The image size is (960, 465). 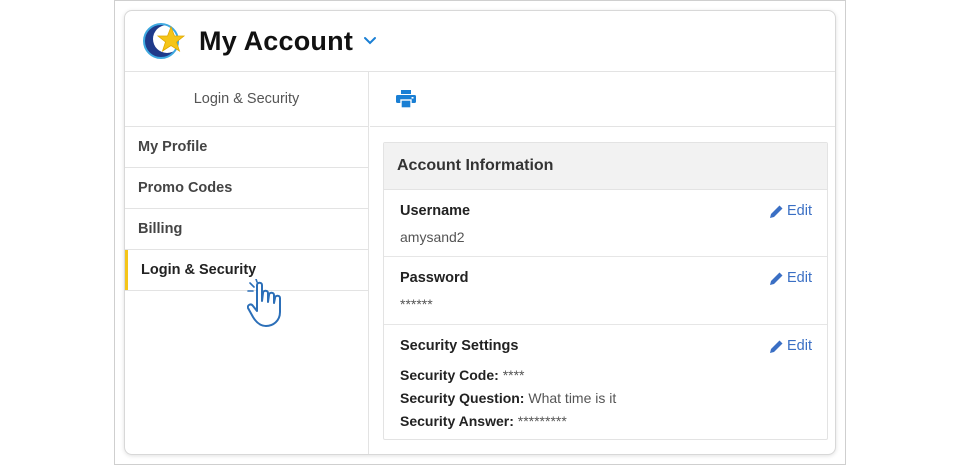 I want to click on print-icon, so click(x=406, y=99).